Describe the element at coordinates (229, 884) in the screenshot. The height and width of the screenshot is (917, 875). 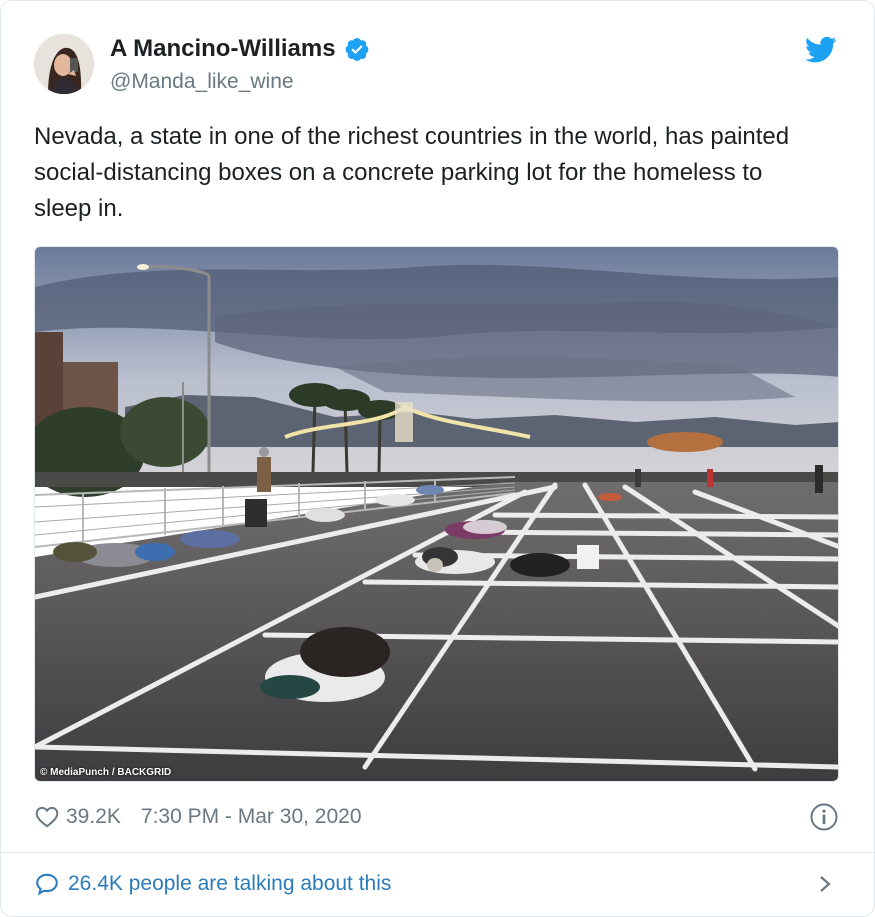
I see `talking-label: 26.4K people are talking about this` at that location.